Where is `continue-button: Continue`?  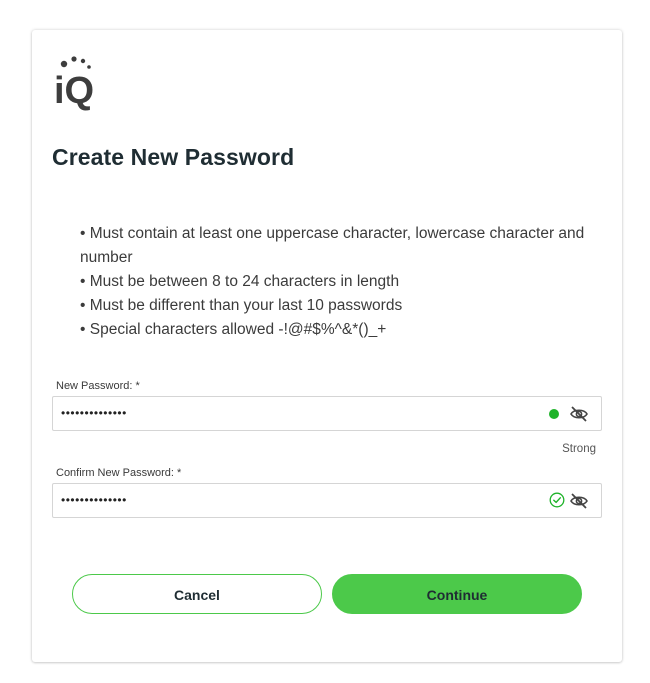
continue-button: Continue is located at coordinates (457, 594).